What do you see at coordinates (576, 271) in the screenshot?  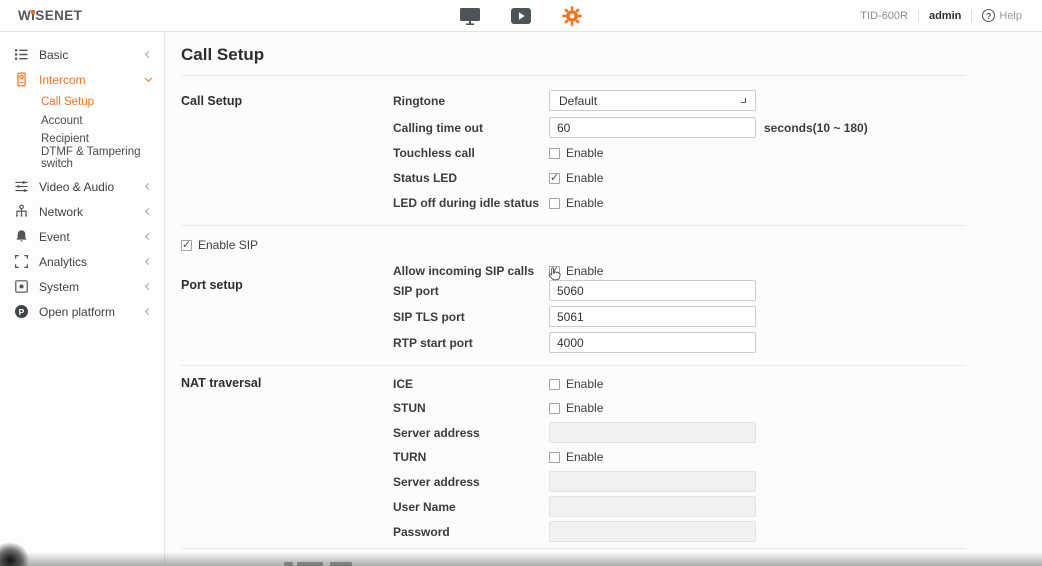 I see `allow-incoming-sip-checkbox: Enable` at bounding box center [576, 271].